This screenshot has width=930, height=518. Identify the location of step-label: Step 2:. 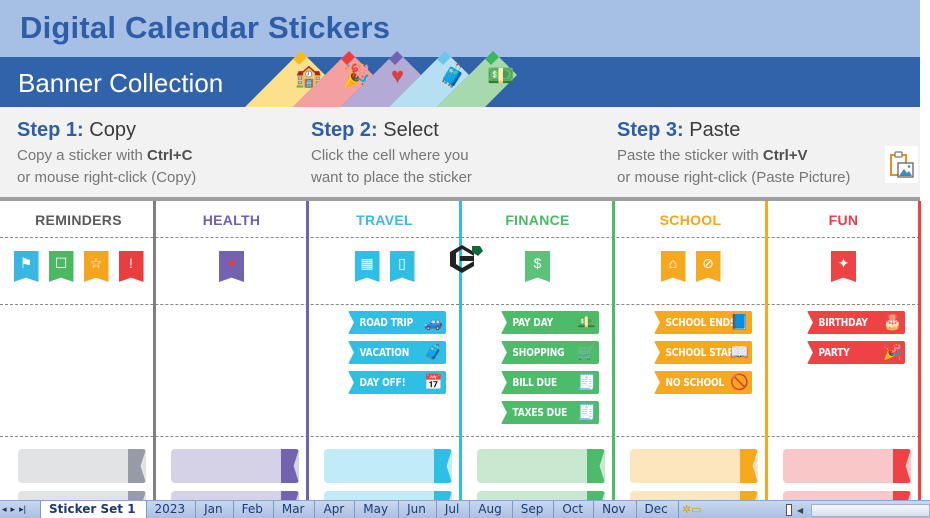
(344, 130).